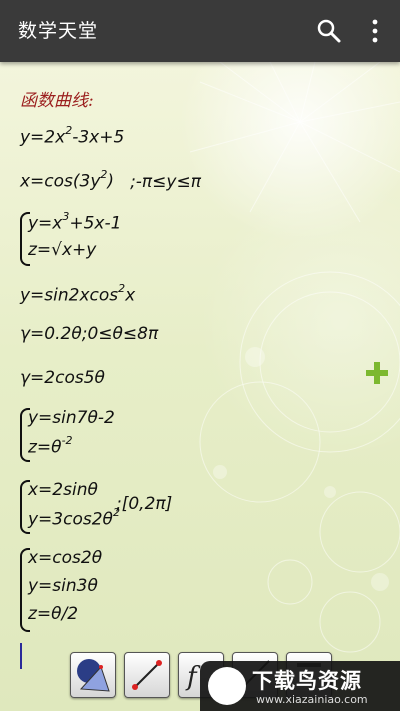 This screenshot has height=711, width=400. Describe the element at coordinates (377, 373) in the screenshot. I see `add-icon` at that location.